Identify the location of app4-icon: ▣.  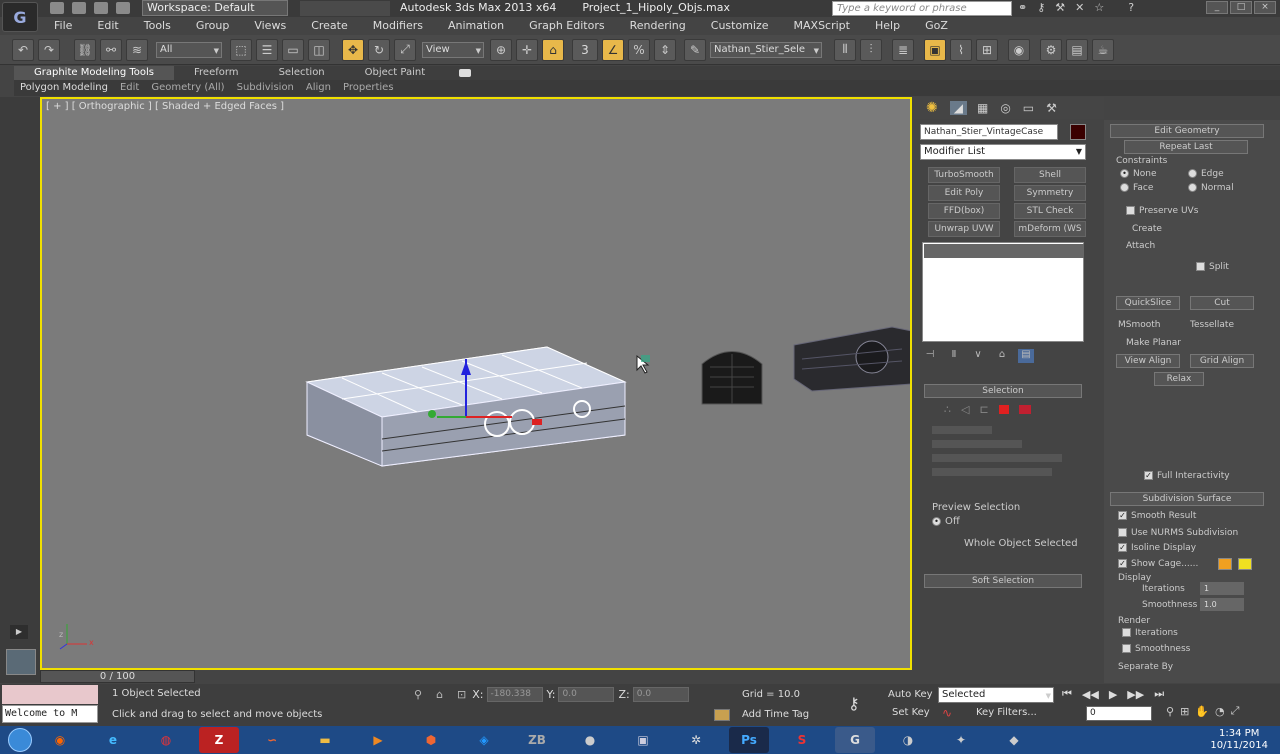
(643, 740).